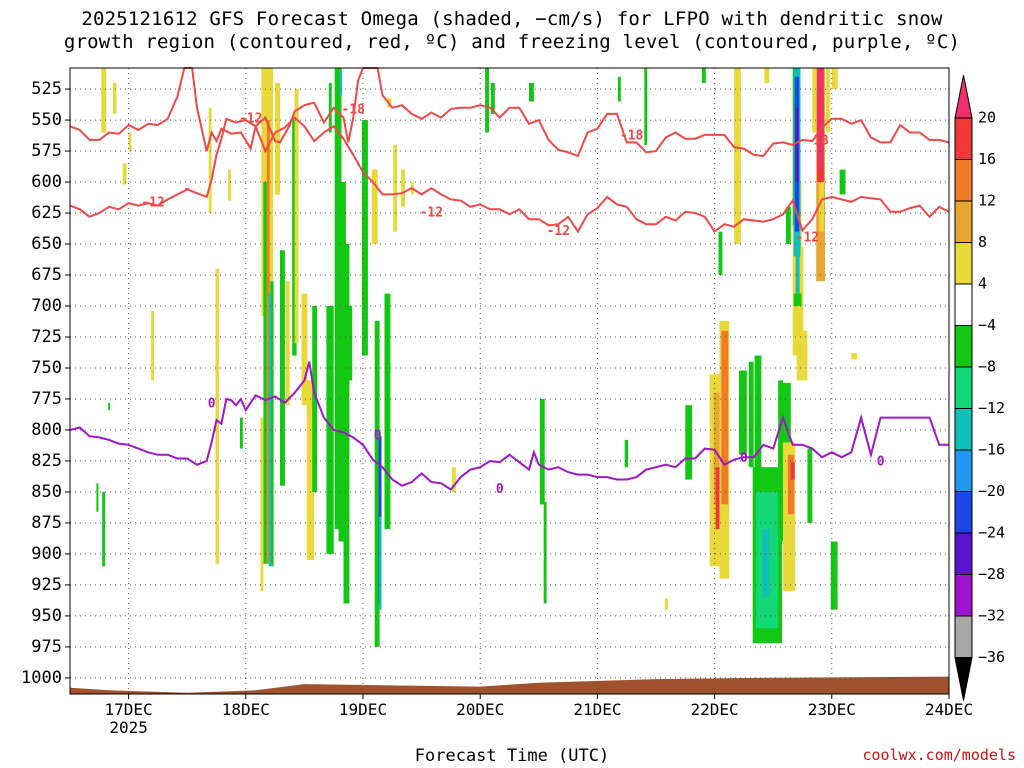 The width and height of the screenshot is (1024, 768). I want to click on y-tick-label: 575, so click(46, 151).